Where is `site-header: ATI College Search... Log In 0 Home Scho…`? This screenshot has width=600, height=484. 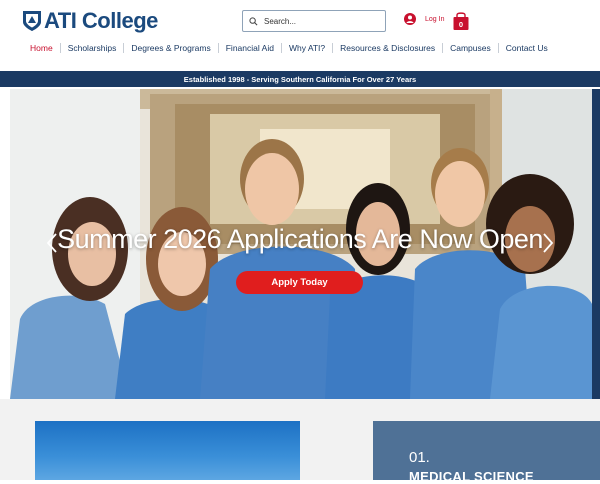
site-header: ATI College Search... Log In 0 Home Scho… is located at coordinates (300, 35).